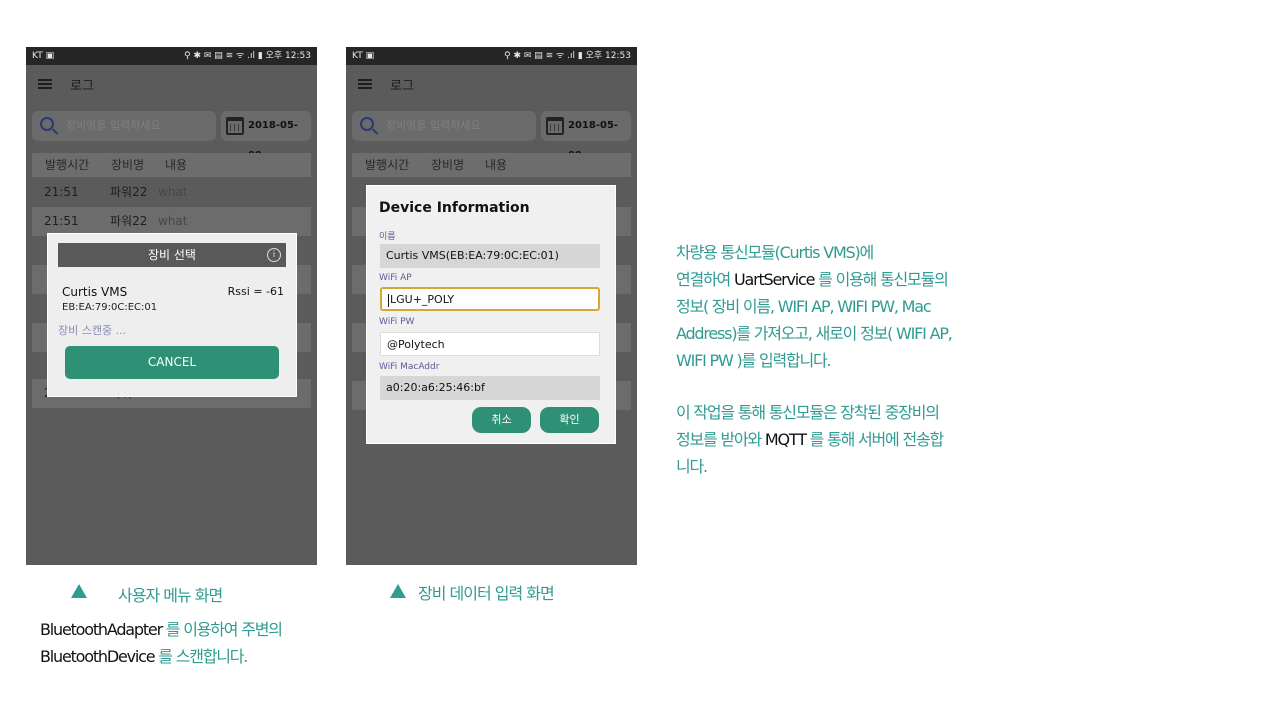  I want to click on mac-field: a0:20:a6:25:46:bf, so click(490, 388).